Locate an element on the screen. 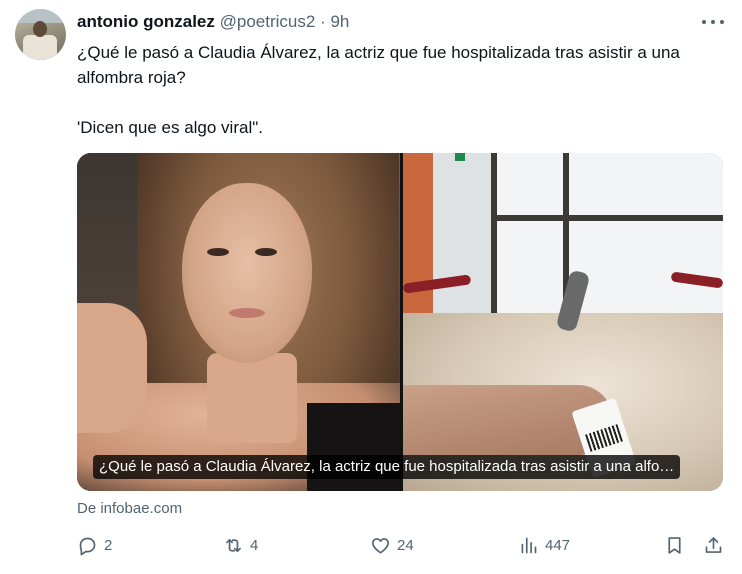 Image resolution: width=742 pixels, height=574 pixels. retweet-icon is located at coordinates (233, 545).